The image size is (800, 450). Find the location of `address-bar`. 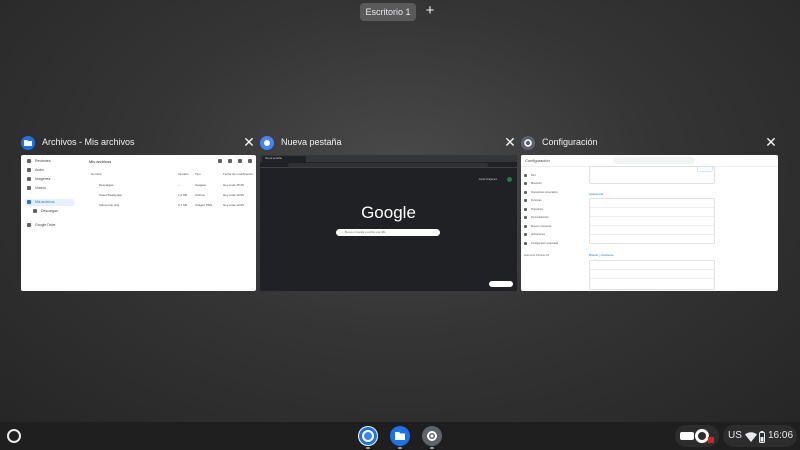

address-bar is located at coordinates (388, 165).